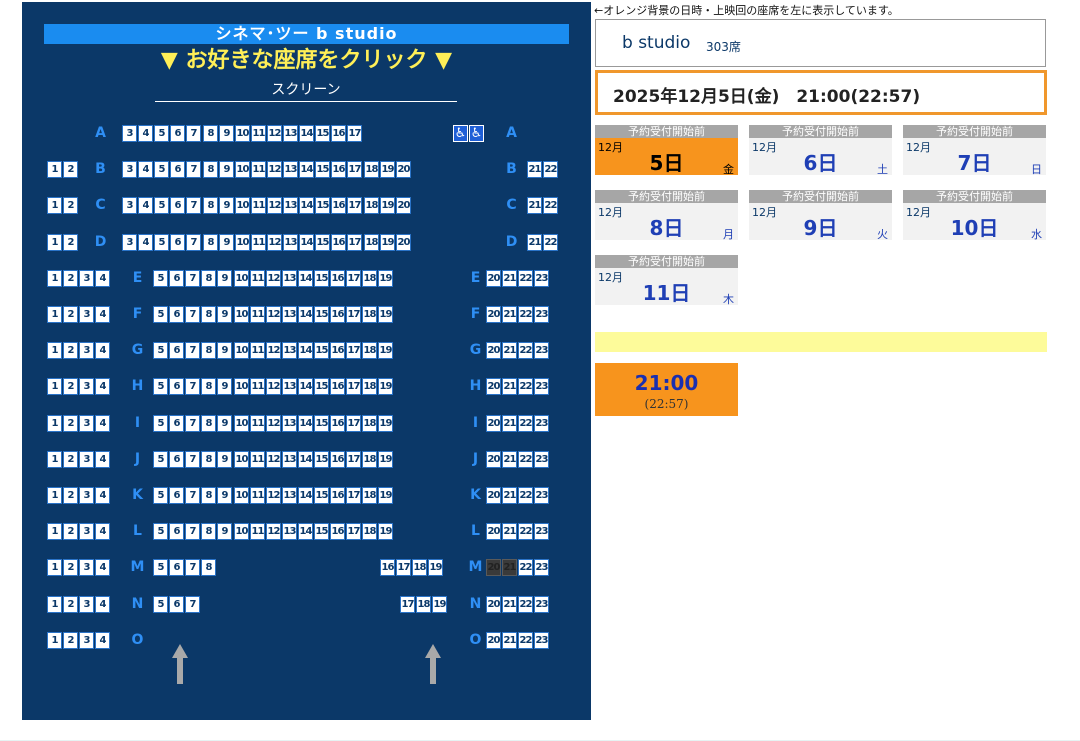 This screenshot has width=1080, height=741. Describe the element at coordinates (160, 604) in the screenshot. I see `seat-n-5: 5` at that location.